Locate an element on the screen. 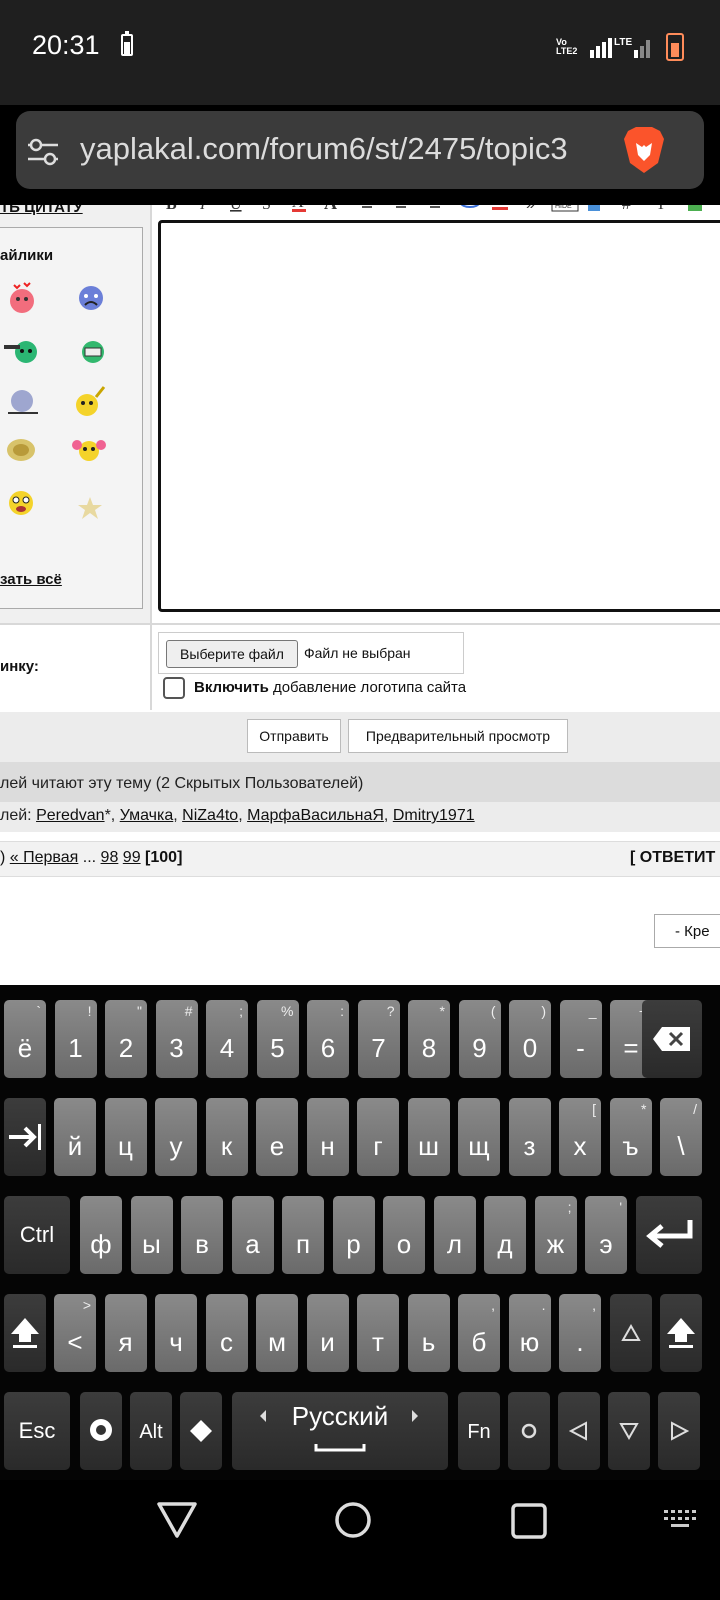 The height and width of the screenshot is (1600, 720). key: д is located at coordinates (505, 1235).